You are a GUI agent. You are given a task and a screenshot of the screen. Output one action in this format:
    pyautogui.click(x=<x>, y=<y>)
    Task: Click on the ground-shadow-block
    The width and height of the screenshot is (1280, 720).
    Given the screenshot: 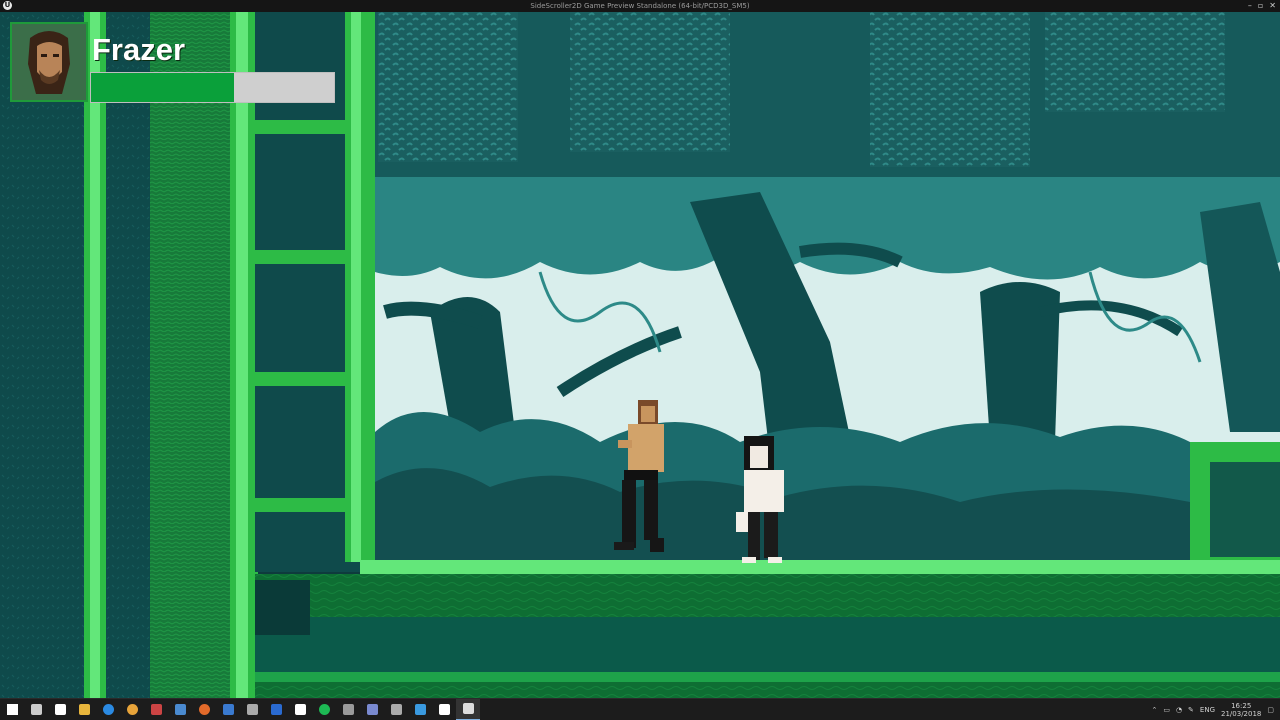 What is the action you would take?
    pyautogui.click(x=282, y=607)
    